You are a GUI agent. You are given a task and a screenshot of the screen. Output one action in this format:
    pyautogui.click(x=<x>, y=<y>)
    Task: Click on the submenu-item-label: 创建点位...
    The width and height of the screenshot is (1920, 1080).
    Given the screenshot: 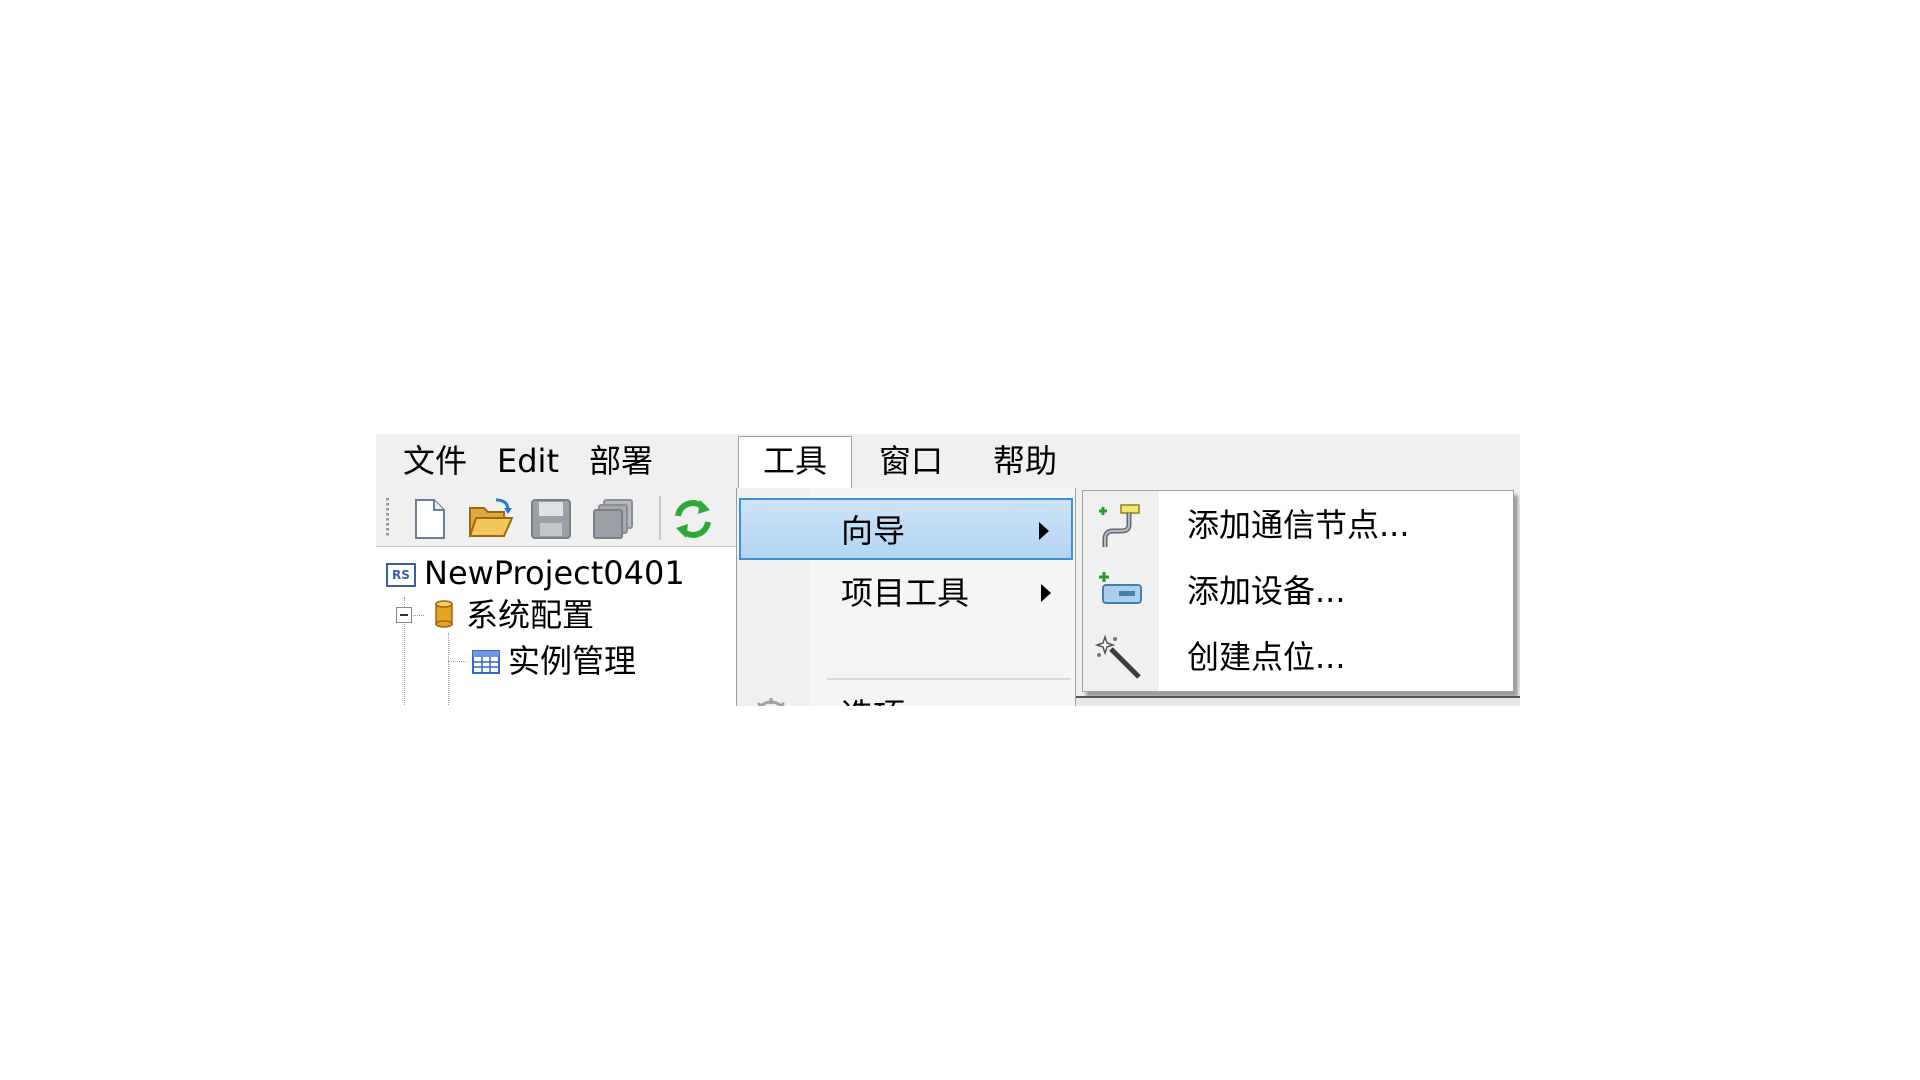 What is the action you would take?
    pyautogui.click(x=1266, y=657)
    